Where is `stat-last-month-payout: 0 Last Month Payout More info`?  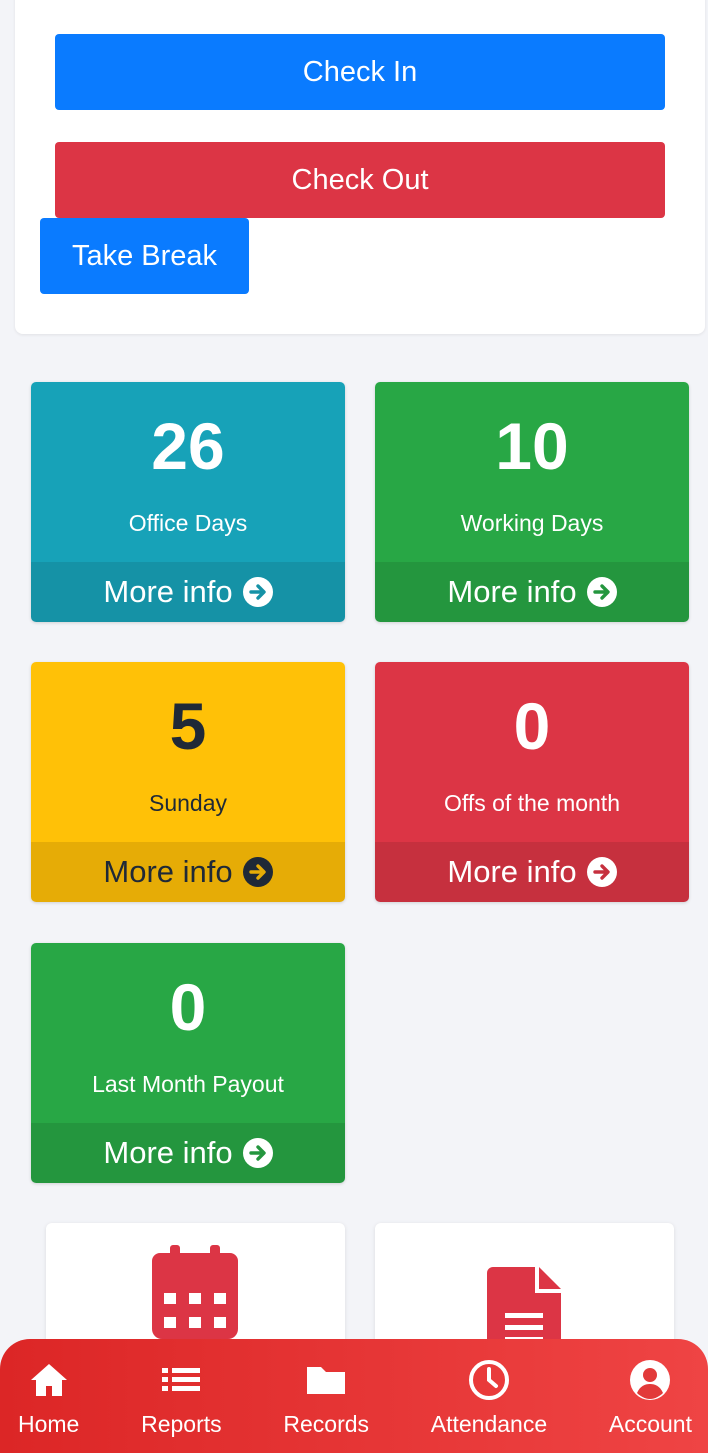
stat-last-month-payout: 0 Last Month Payout More info is located at coordinates (188, 1063).